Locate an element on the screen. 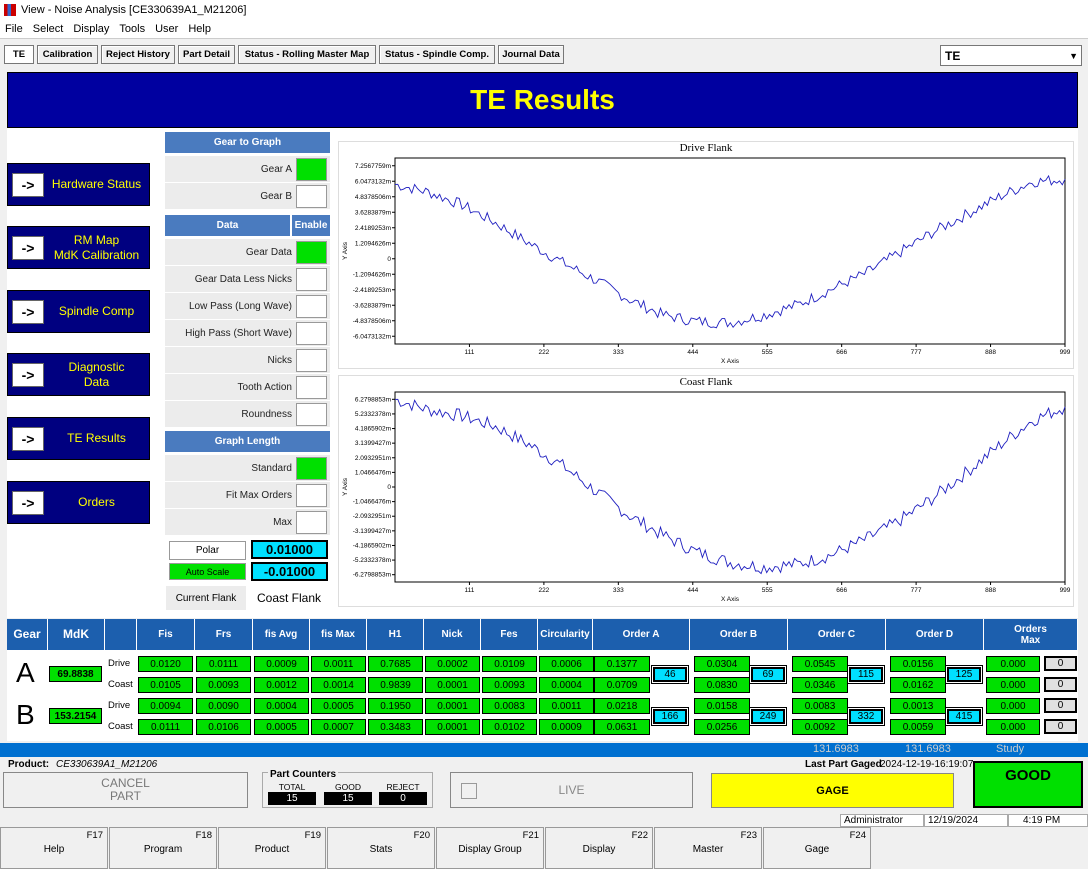 Image resolution: width=1088 pixels, height=869 pixels. polar-button: Polar is located at coordinates (207, 550).